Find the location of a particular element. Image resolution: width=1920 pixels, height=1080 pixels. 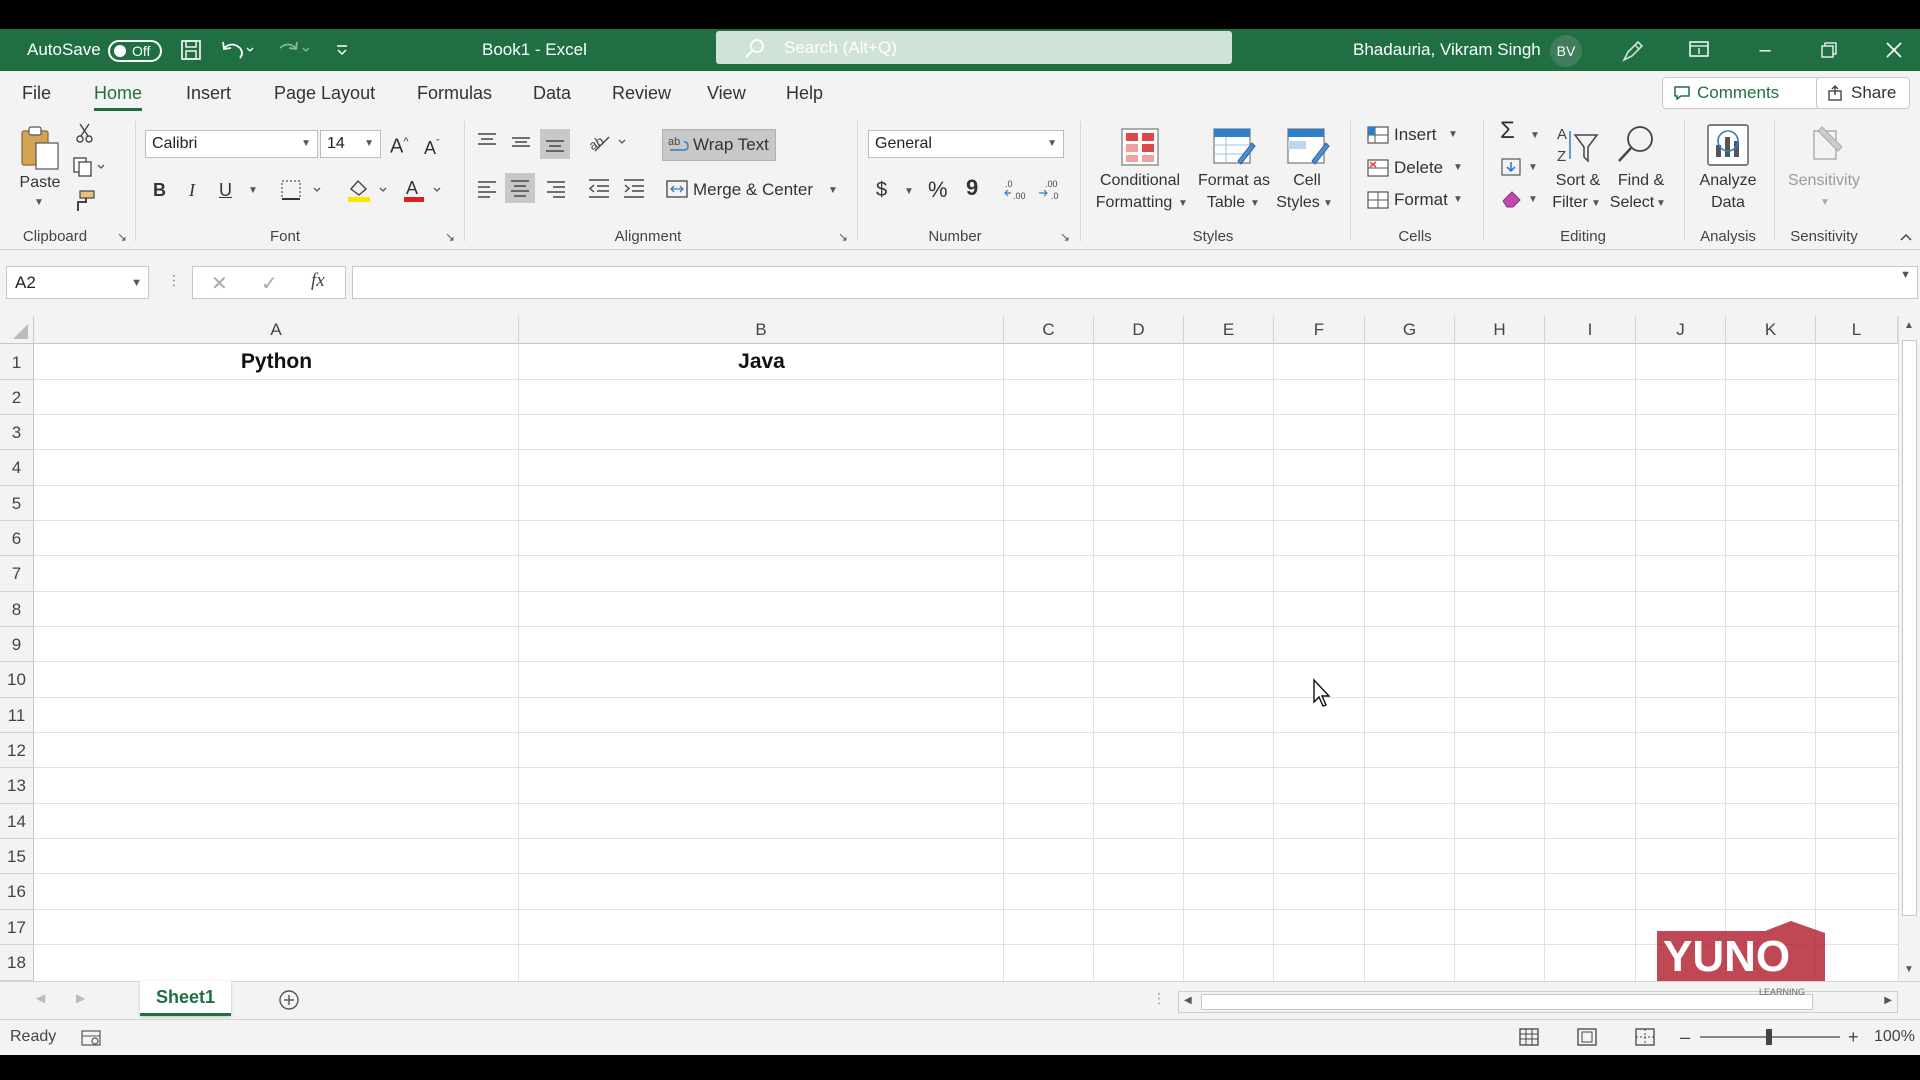

vertical-scrollbar: ▲ ▼ is located at coordinates (1909, 648).